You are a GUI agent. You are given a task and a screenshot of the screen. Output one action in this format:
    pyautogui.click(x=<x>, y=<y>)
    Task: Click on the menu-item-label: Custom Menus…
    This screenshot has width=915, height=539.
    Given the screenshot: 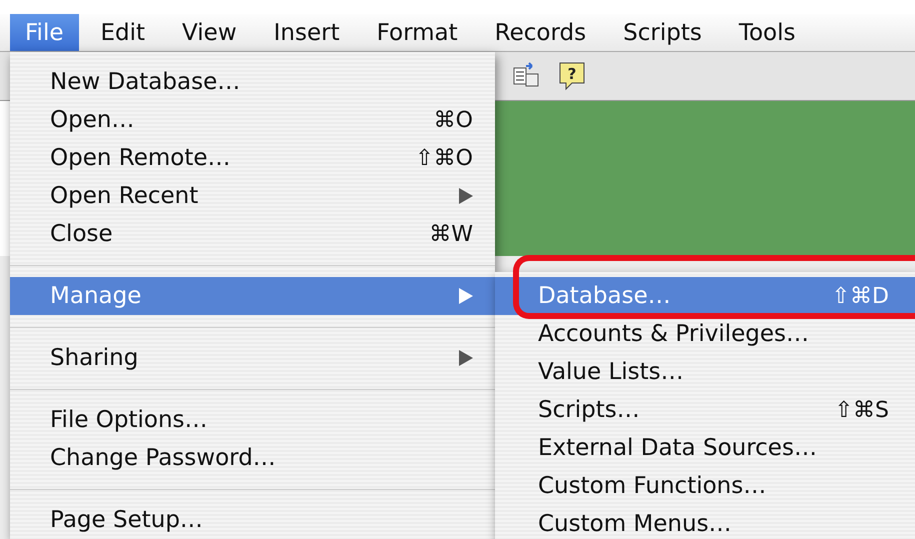 What is the action you would take?
    pyautogui.click(x=635, y=524)
    